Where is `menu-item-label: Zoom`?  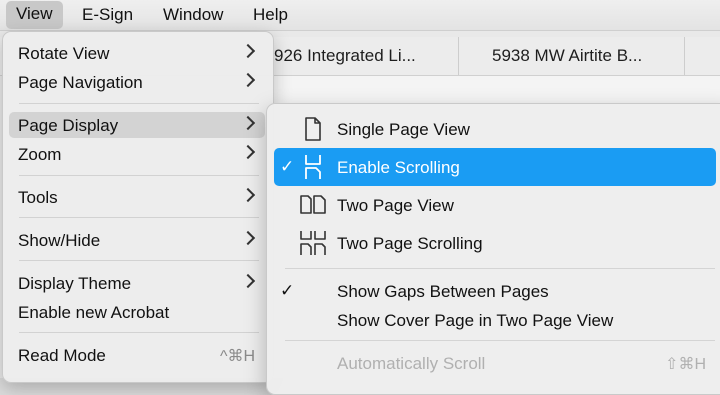
menu-item-label: Zoom is located at coordinates (40, 154).